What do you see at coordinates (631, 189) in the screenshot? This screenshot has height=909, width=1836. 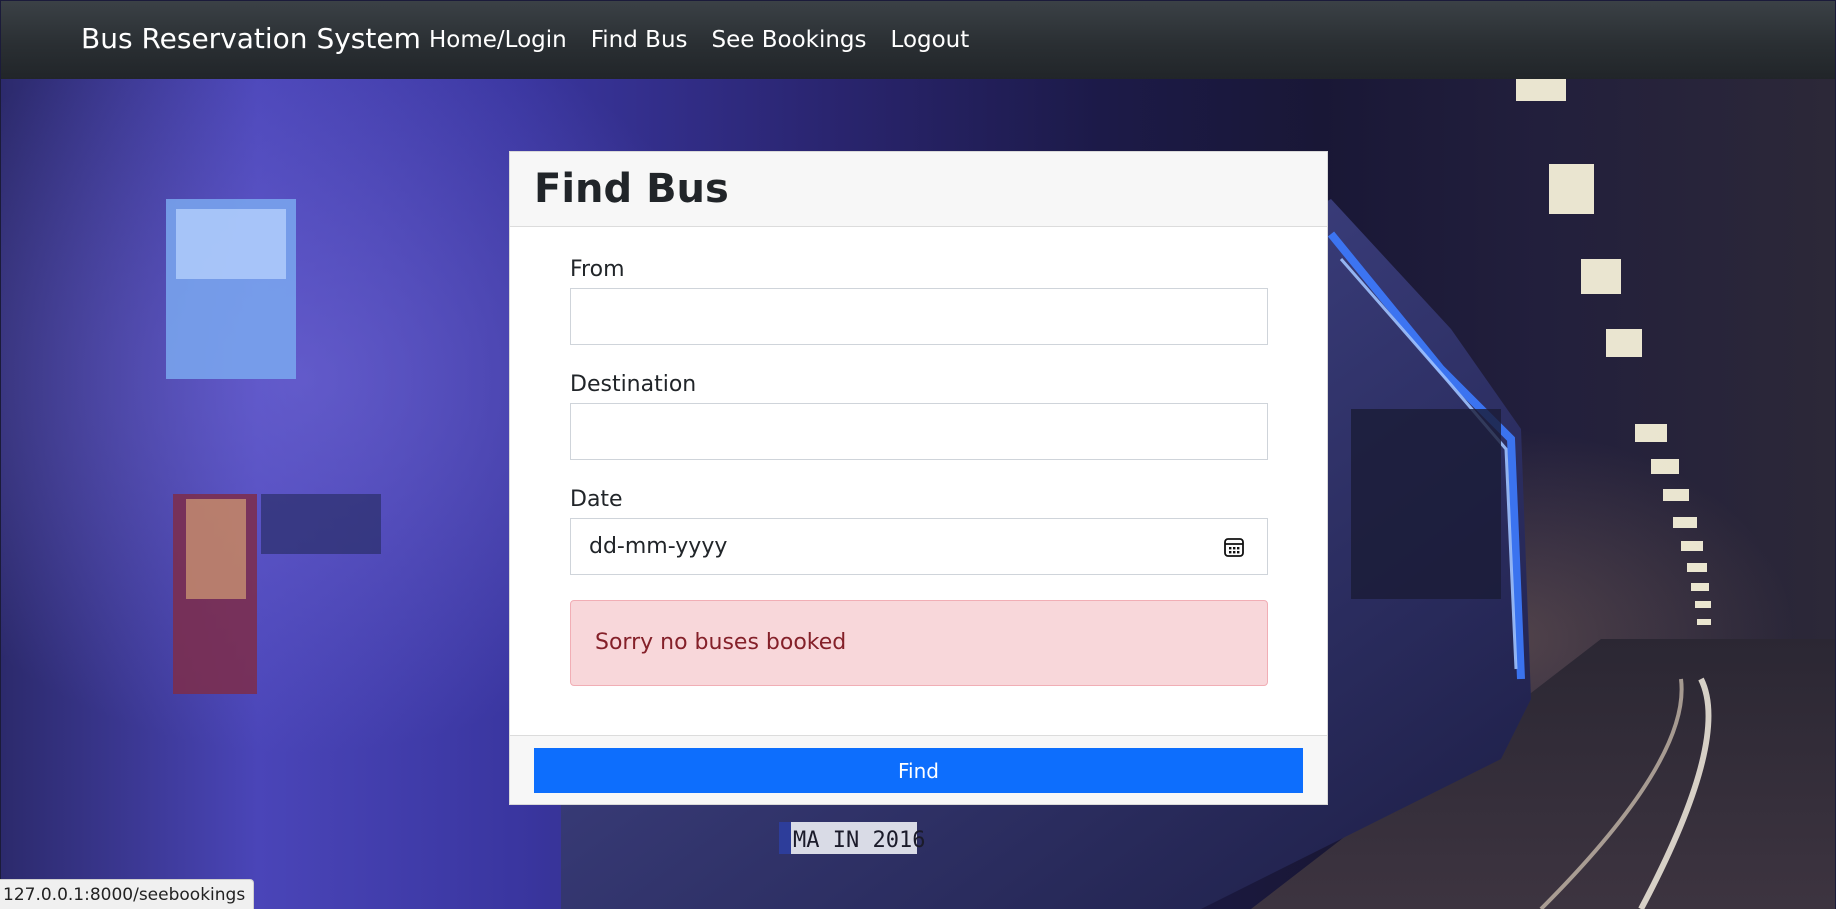 I see `page-title: Find Bus` at bounding box center [631, 189].